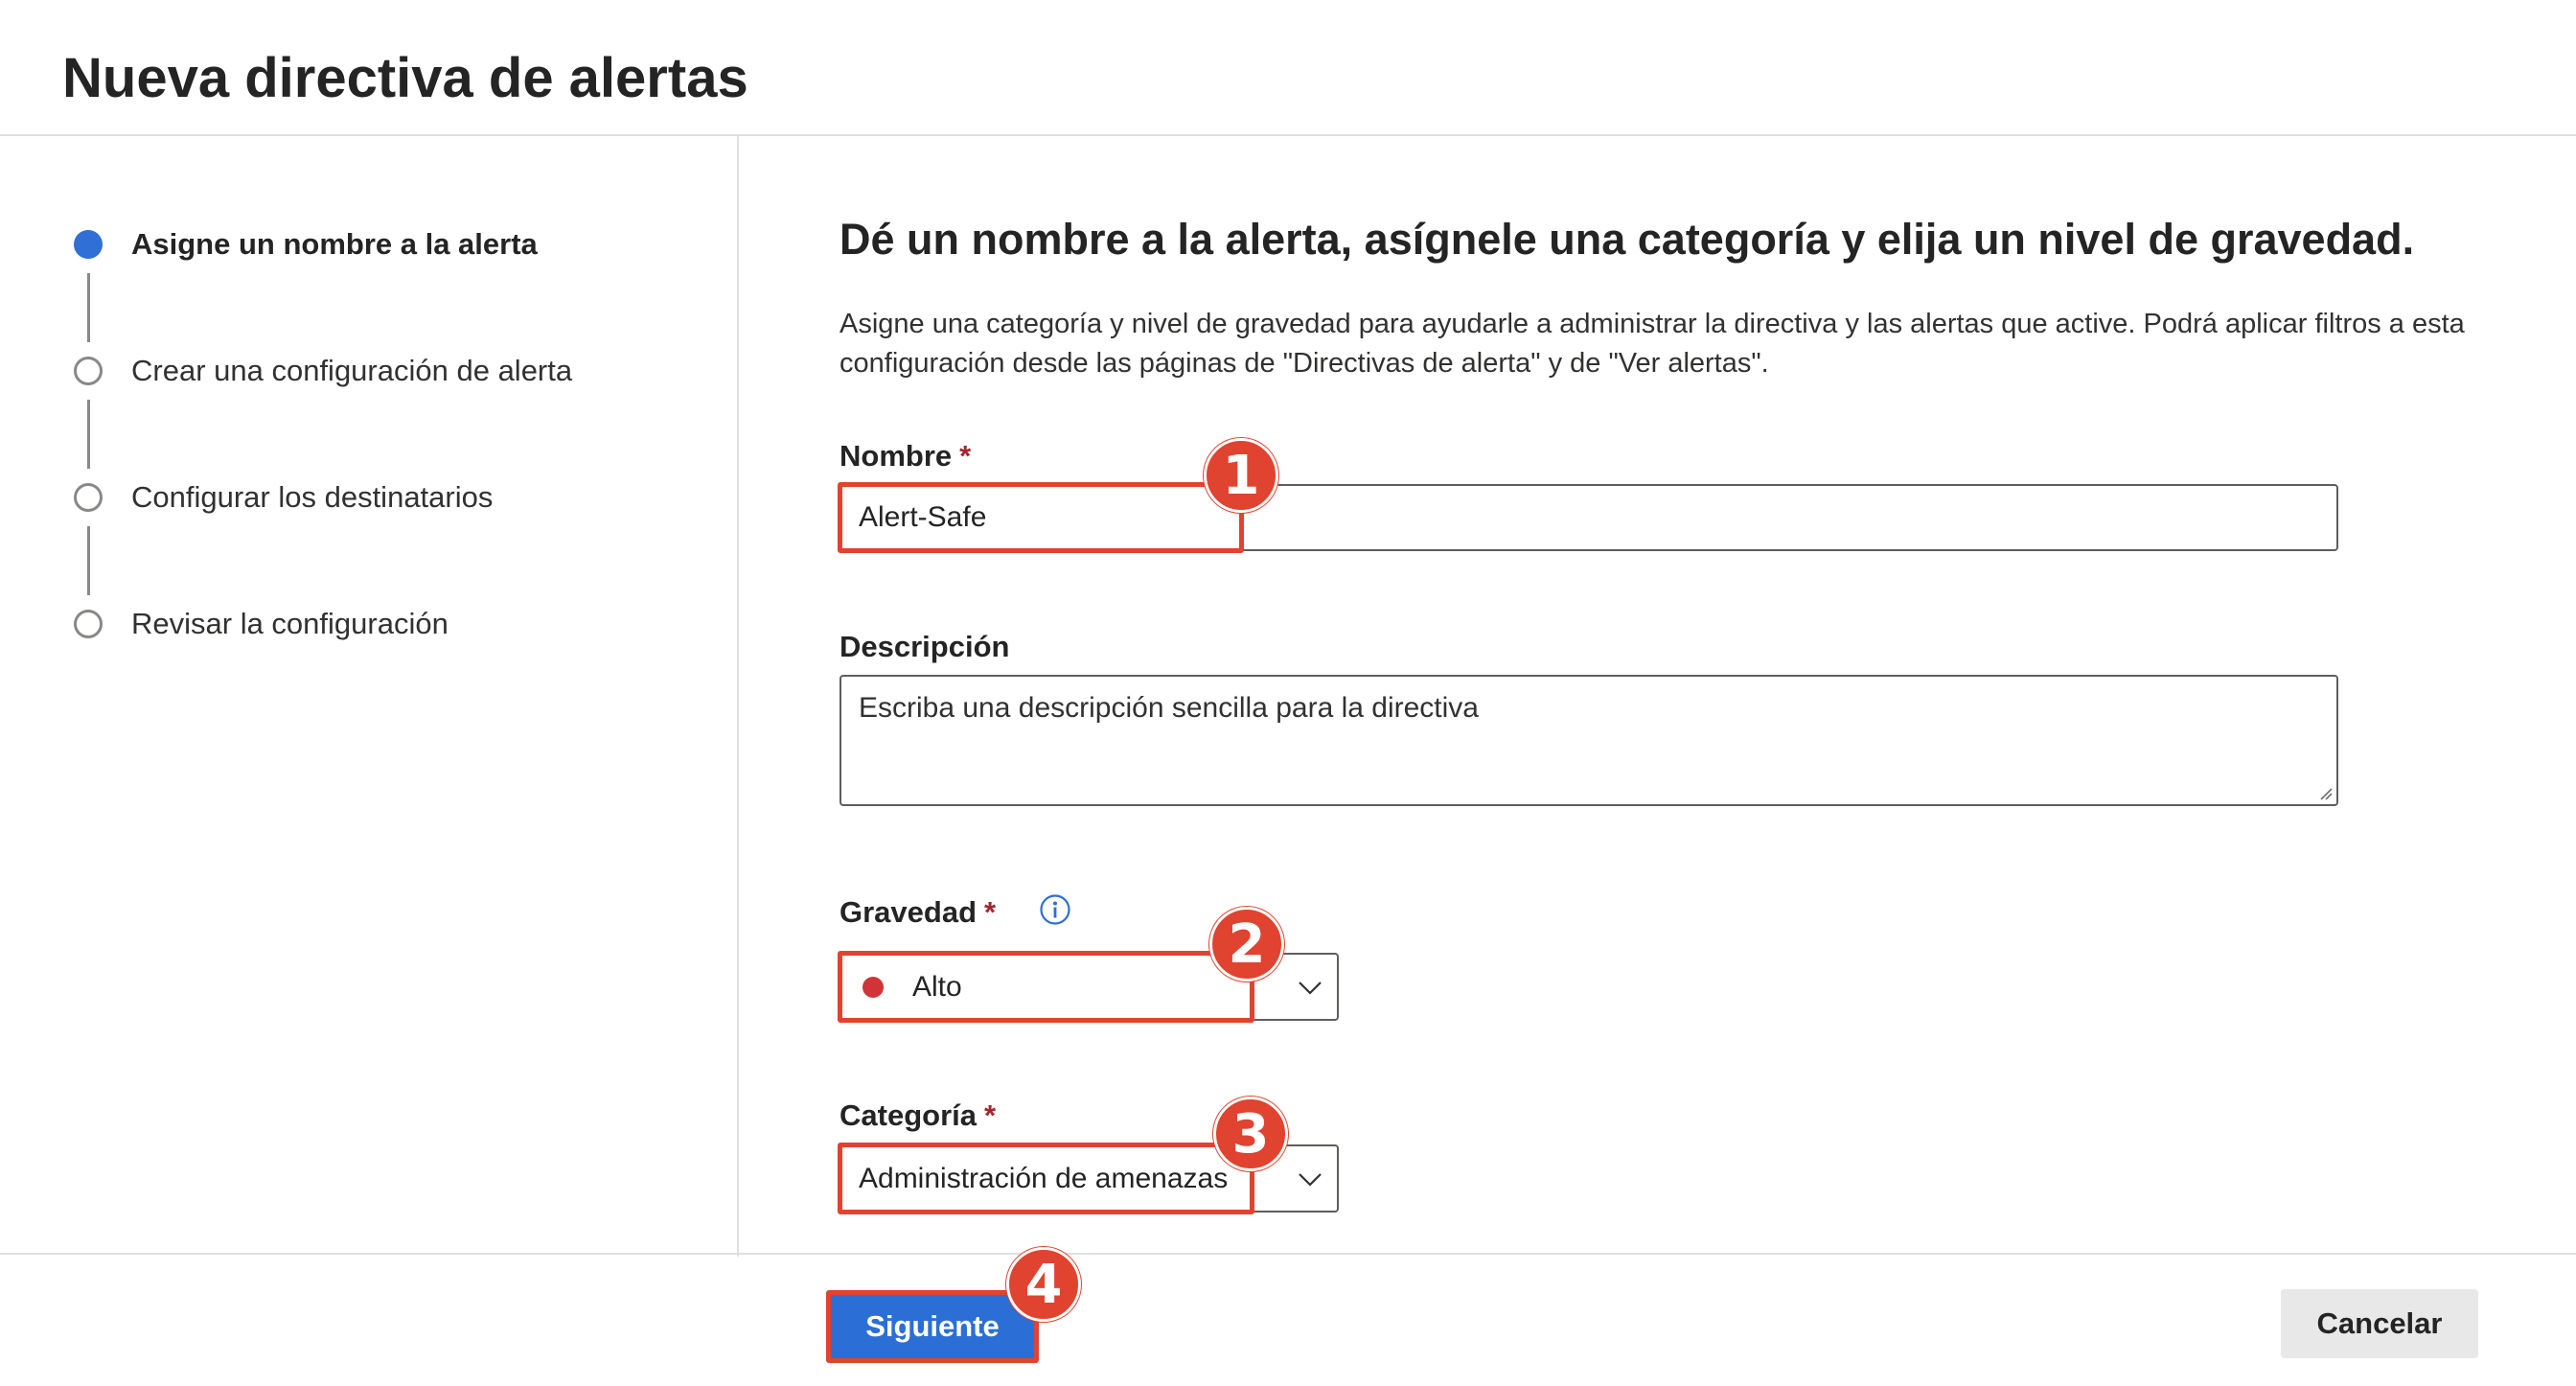 The height and width of the screenshot is (1386, 2576). What do you see at coordinates (937, 987) in the screenshot?
I see `severity-selected-value: Alto` at bounding box center [937, 987].